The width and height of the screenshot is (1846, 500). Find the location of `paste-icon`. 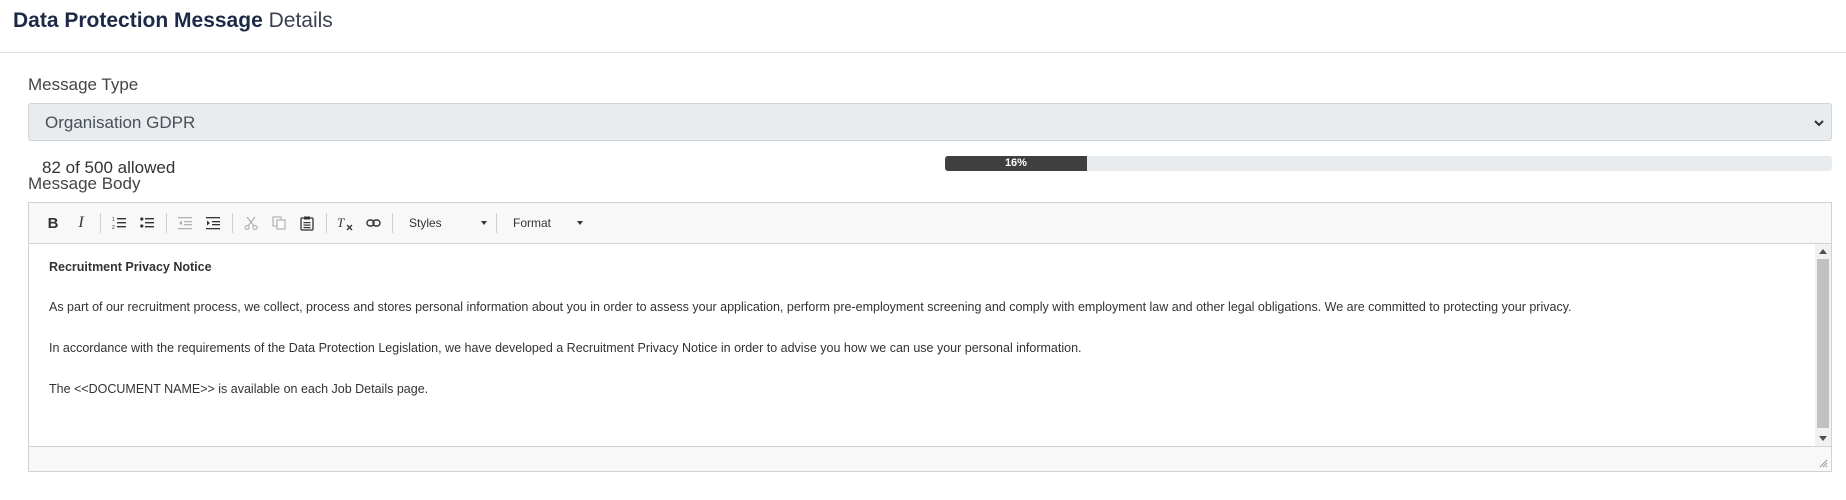

paste-icon is located at coordinates (307, 223).